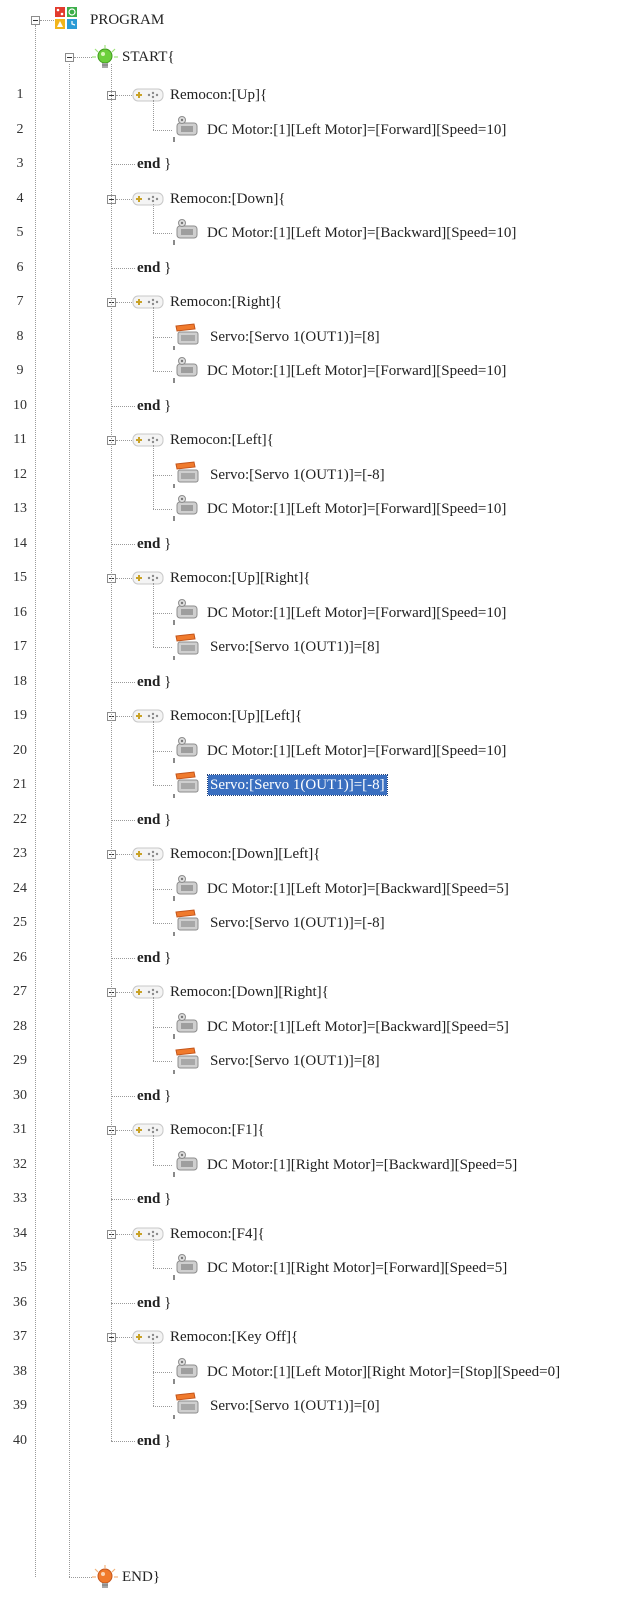 The height and width of the screenshot is (1610, 625). I want to click on start-label: START{, so click(148, 57).